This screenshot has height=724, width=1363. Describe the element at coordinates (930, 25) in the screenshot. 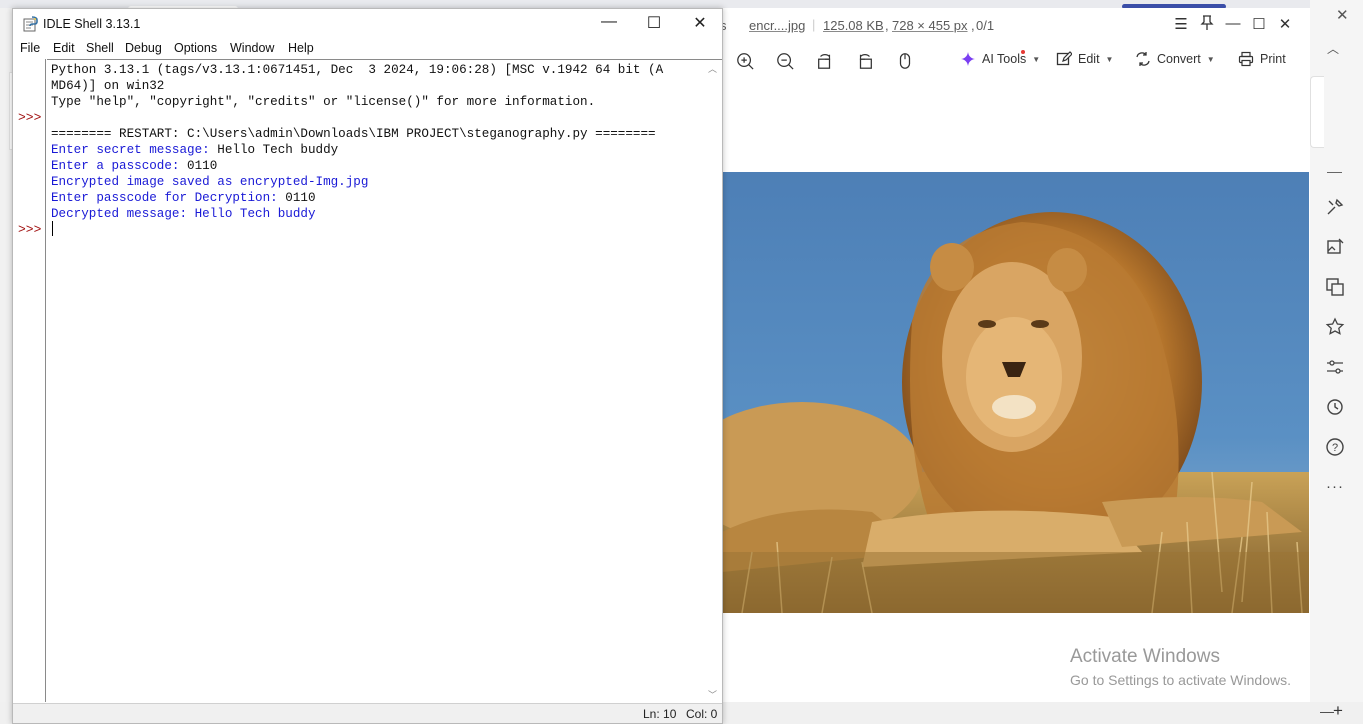

I see `image-dimensions: 728 × 455 px` at that location.